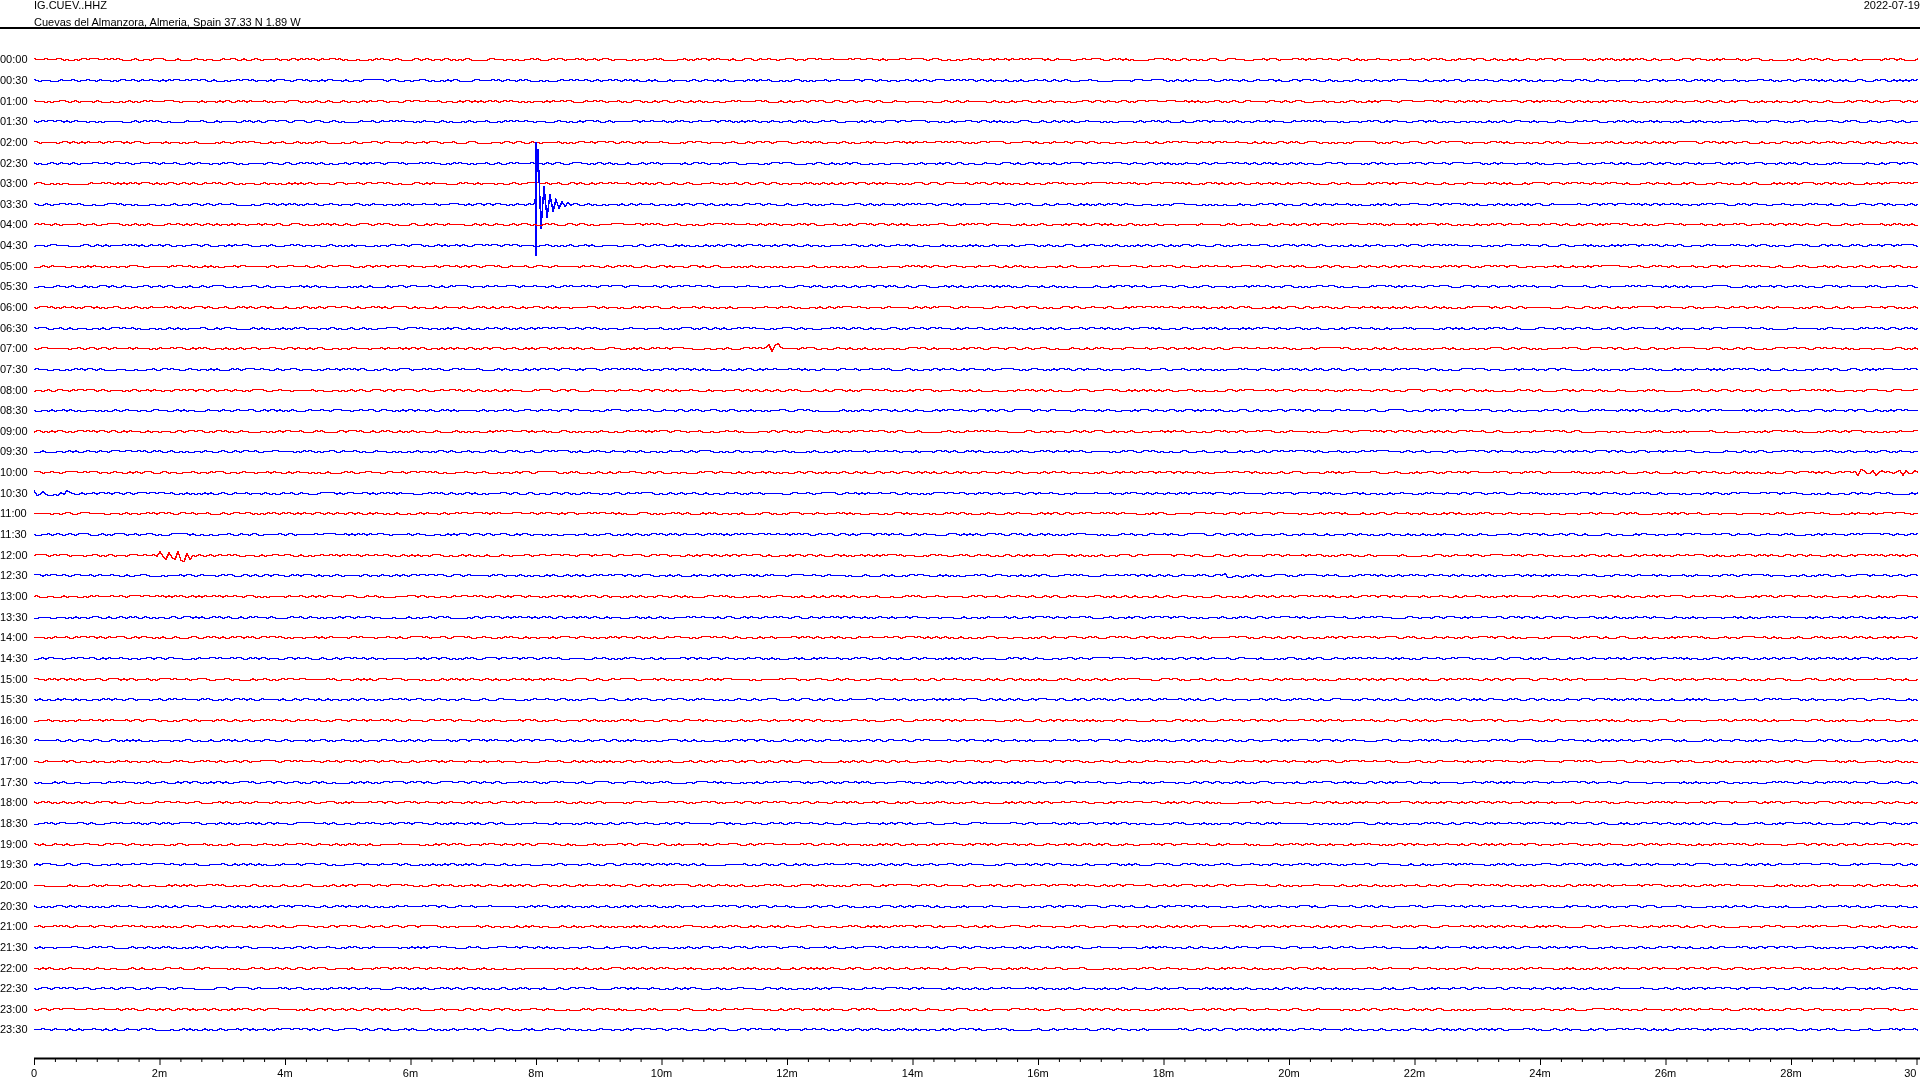 The image size is (1920, 1080). Describe the element at coordinates (14, 616) in the screenshot. I see `time-label: 13:30` at that location.